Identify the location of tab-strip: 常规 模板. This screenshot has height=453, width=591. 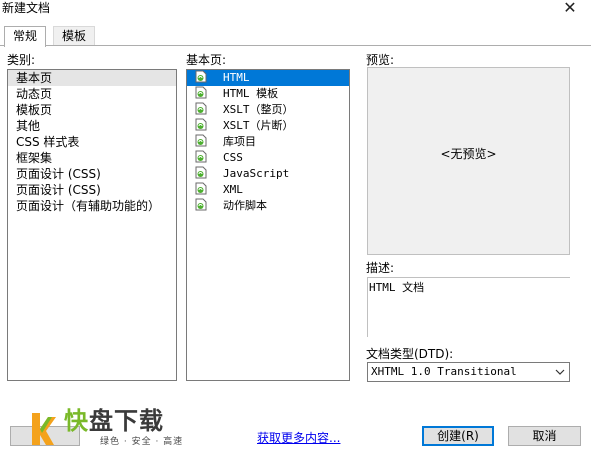
(295, 36).